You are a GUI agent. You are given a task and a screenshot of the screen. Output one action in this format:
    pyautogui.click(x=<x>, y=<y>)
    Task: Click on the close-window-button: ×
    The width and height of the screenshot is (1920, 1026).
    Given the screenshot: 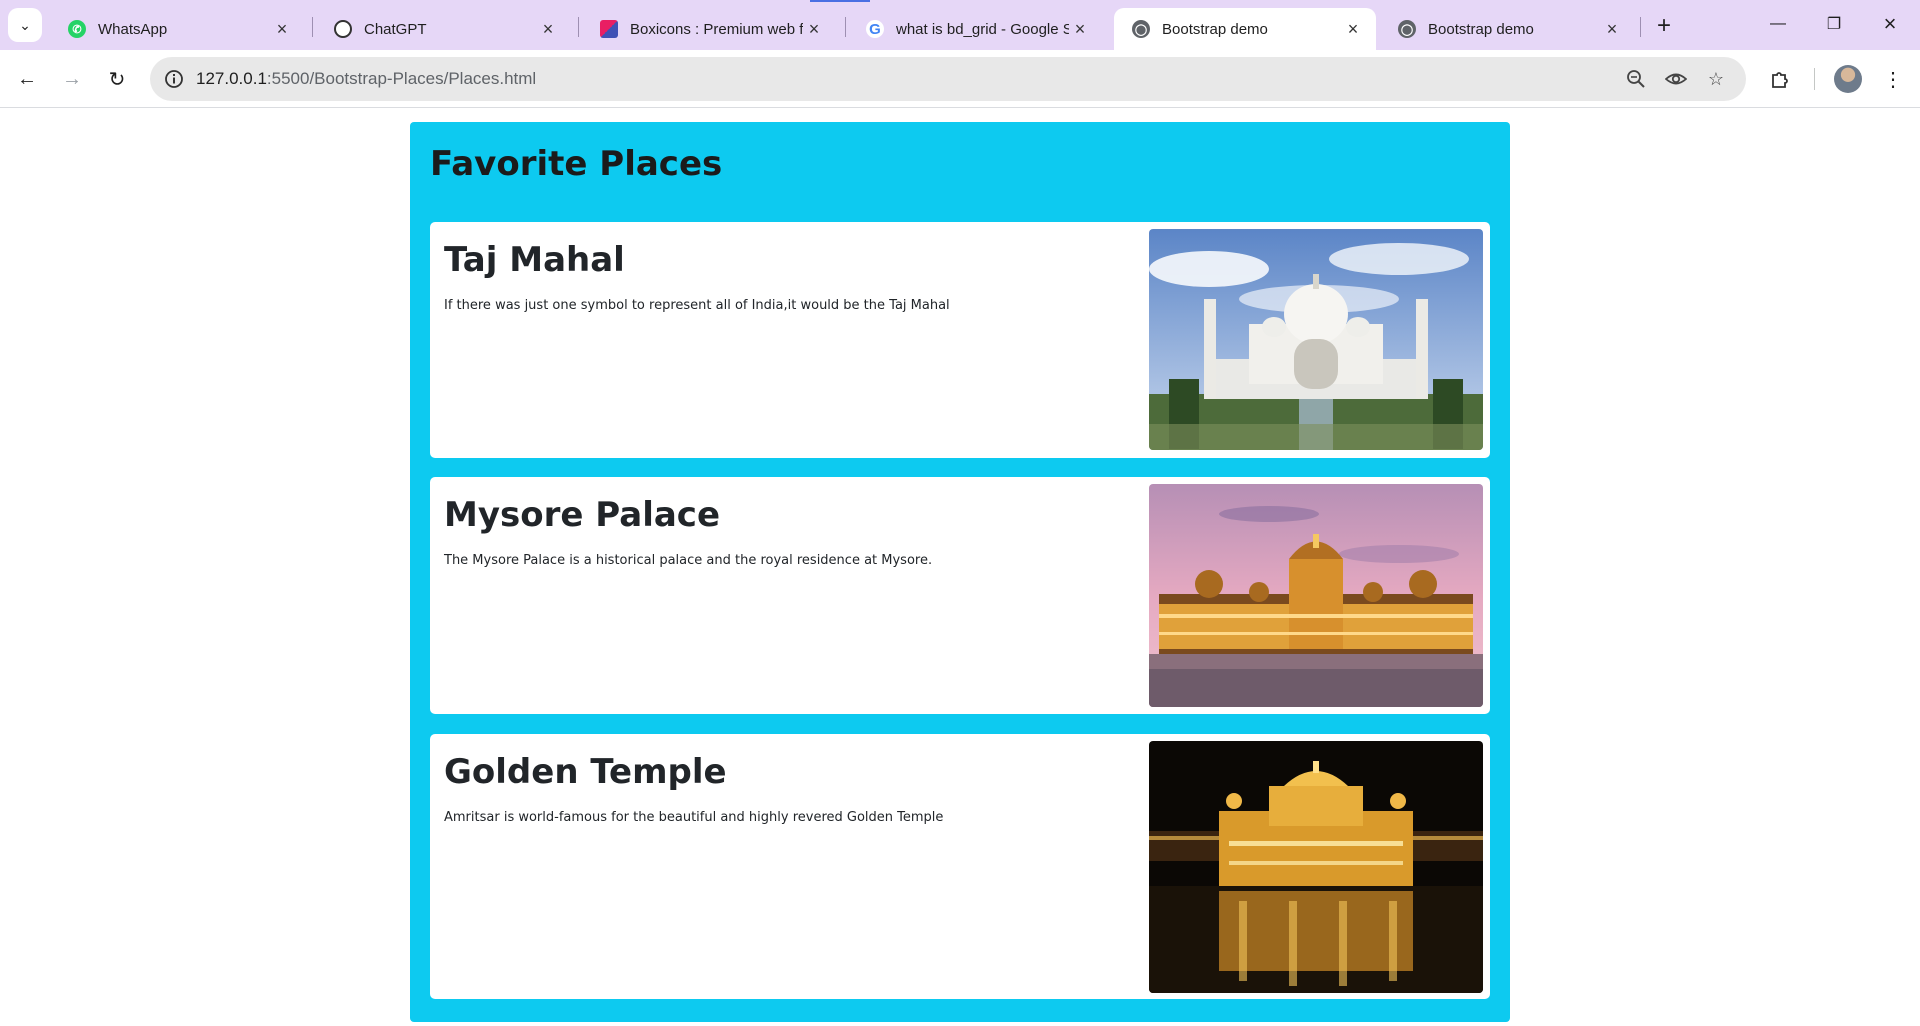 What is the action you would take?
    pyautogui.click(x=1890, y=24)
    